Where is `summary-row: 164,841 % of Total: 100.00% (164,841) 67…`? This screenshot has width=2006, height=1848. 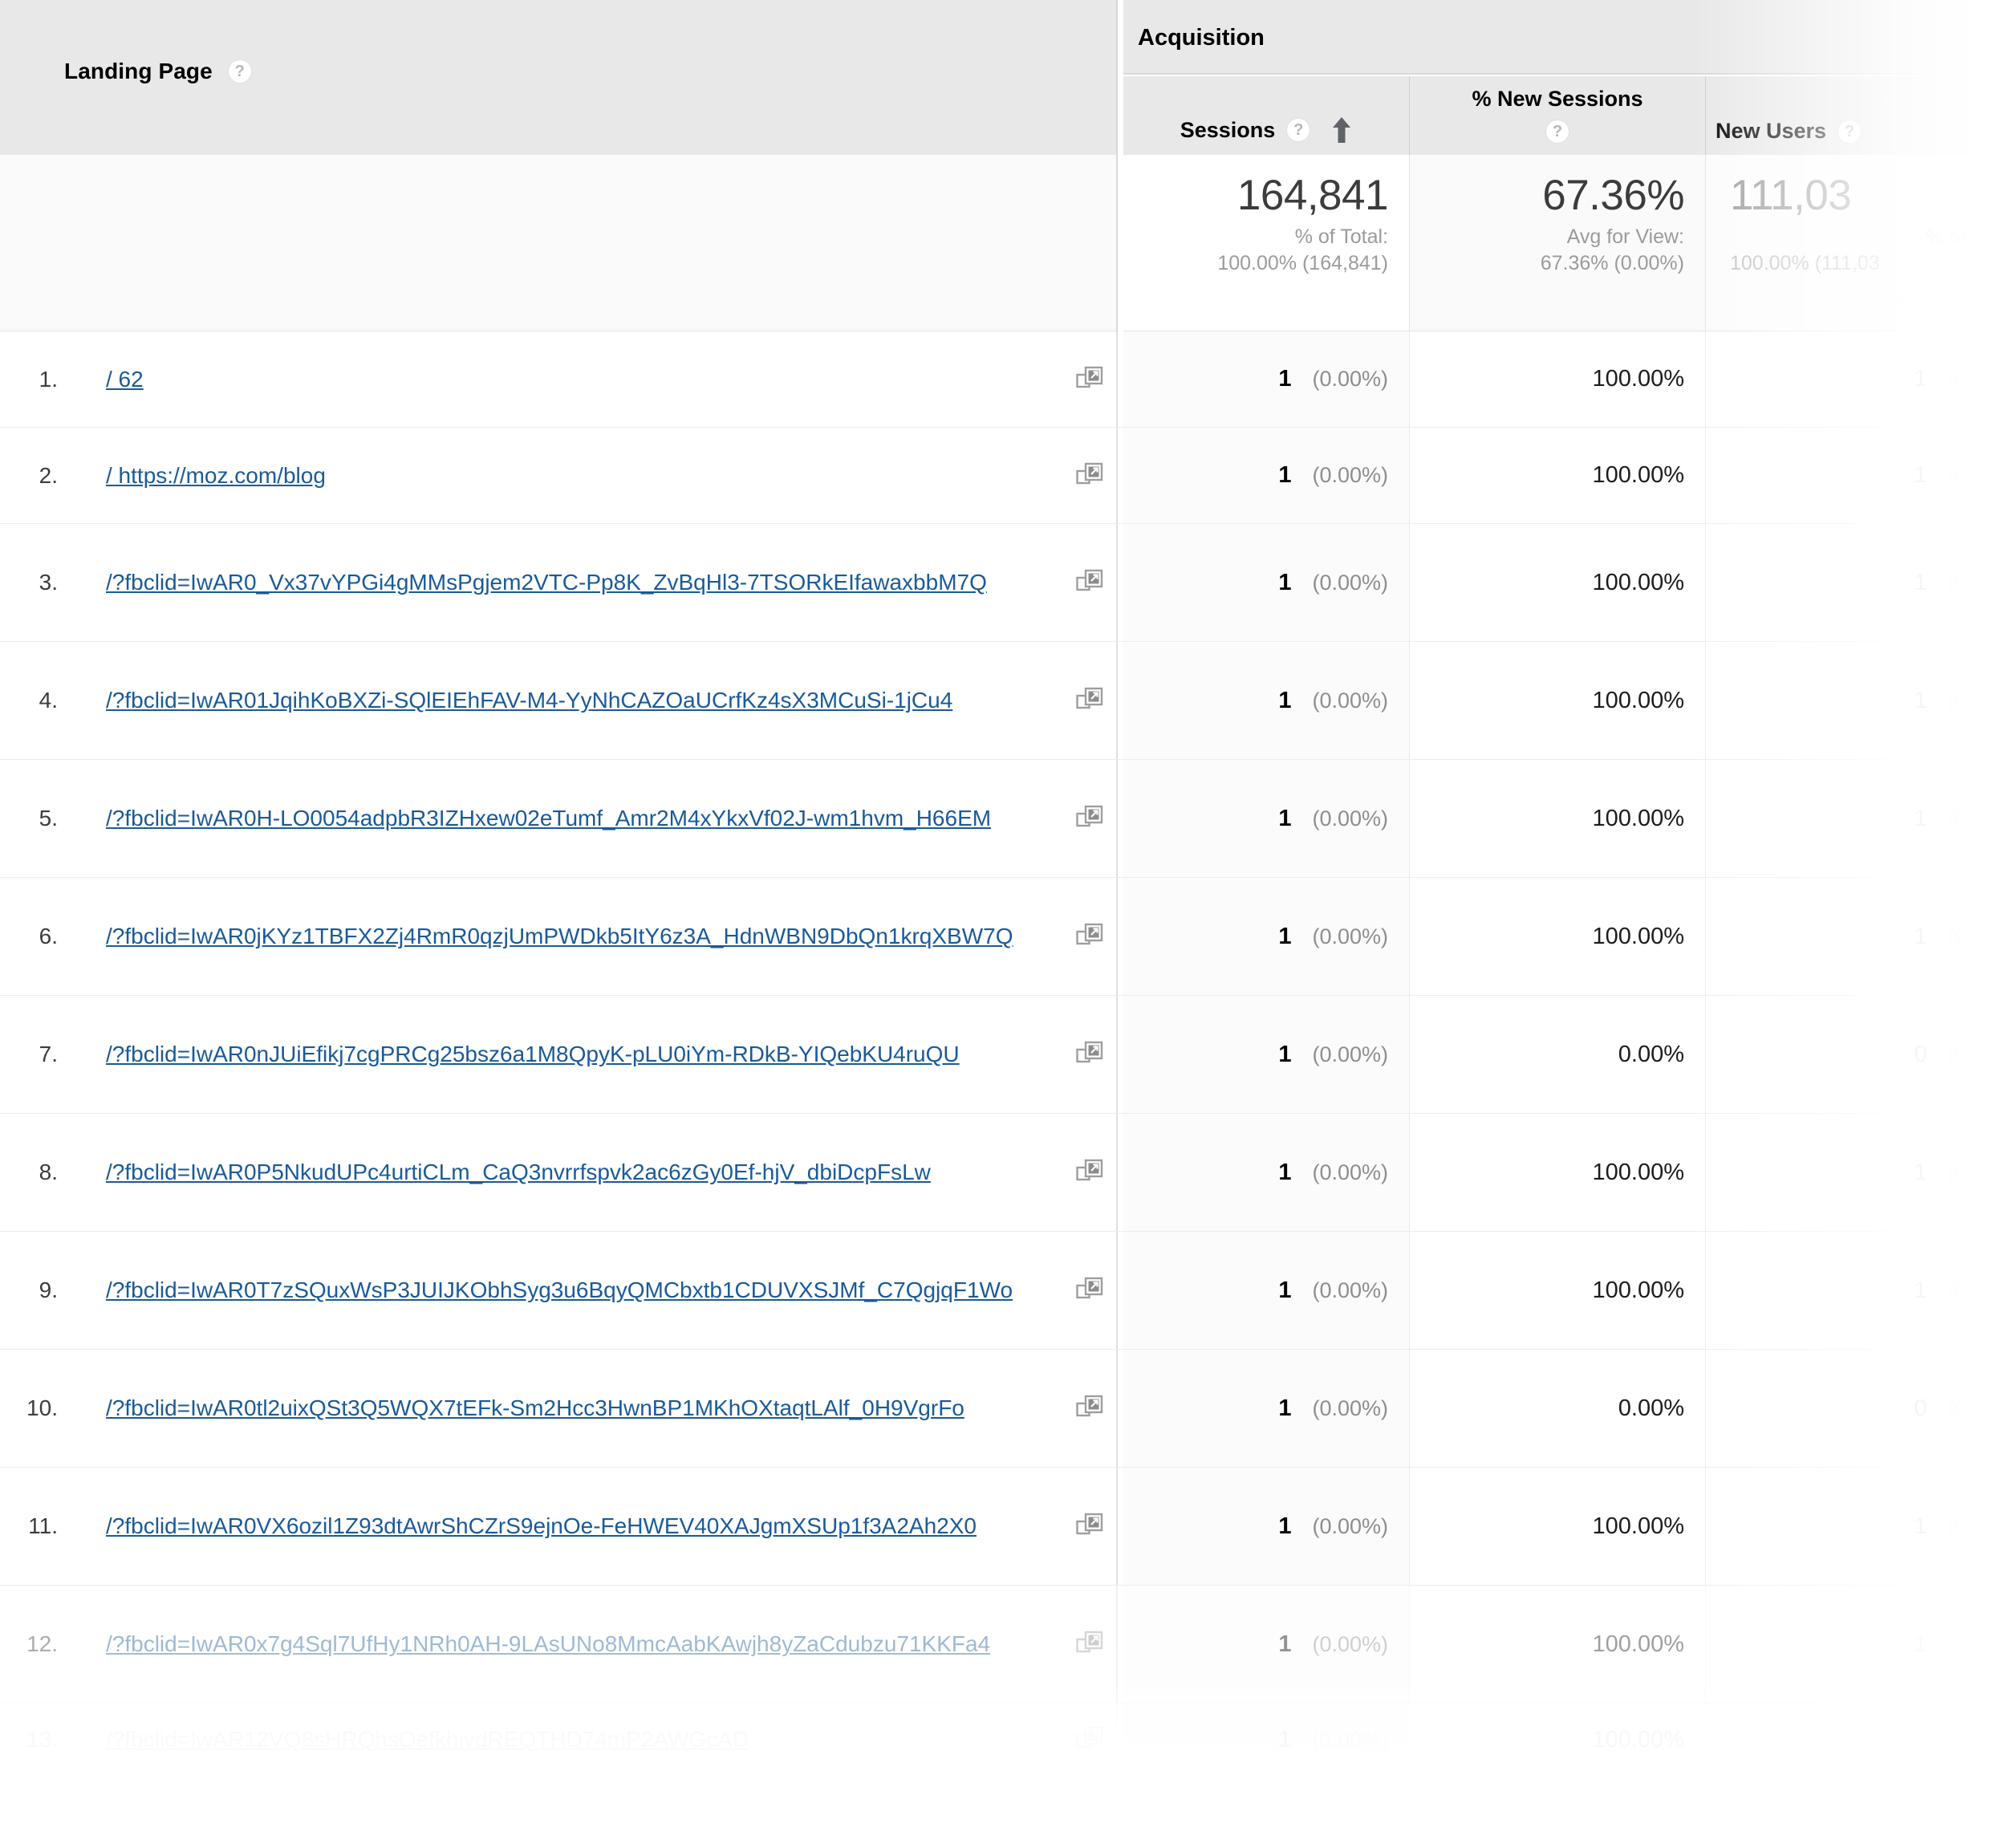 summary-row: 164,841 % of Total: 100.00% (164,841) 67… is located at coordinates (1003, 243).